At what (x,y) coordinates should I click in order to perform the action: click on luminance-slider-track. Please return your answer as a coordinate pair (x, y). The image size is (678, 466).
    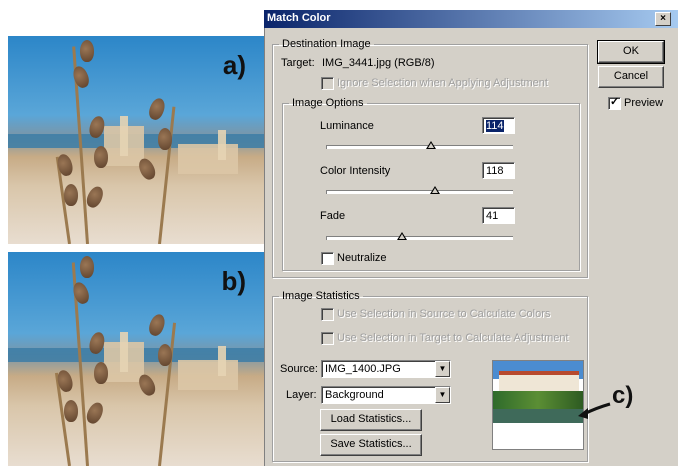
    Looking at the image, I should click on (419, 147).